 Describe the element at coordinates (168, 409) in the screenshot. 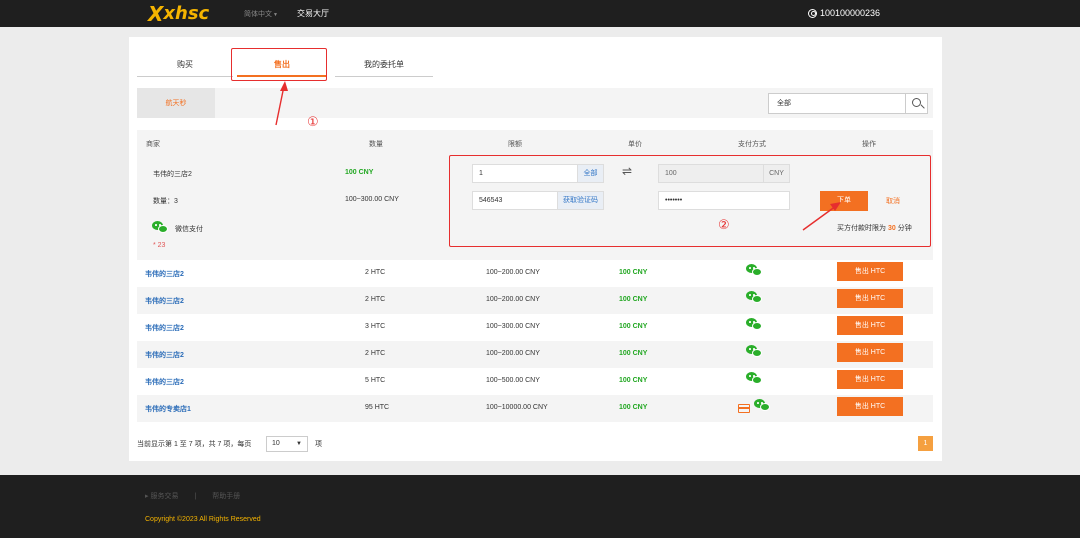

I see `merchant-link: 韦伟的专卖店1` at that location.